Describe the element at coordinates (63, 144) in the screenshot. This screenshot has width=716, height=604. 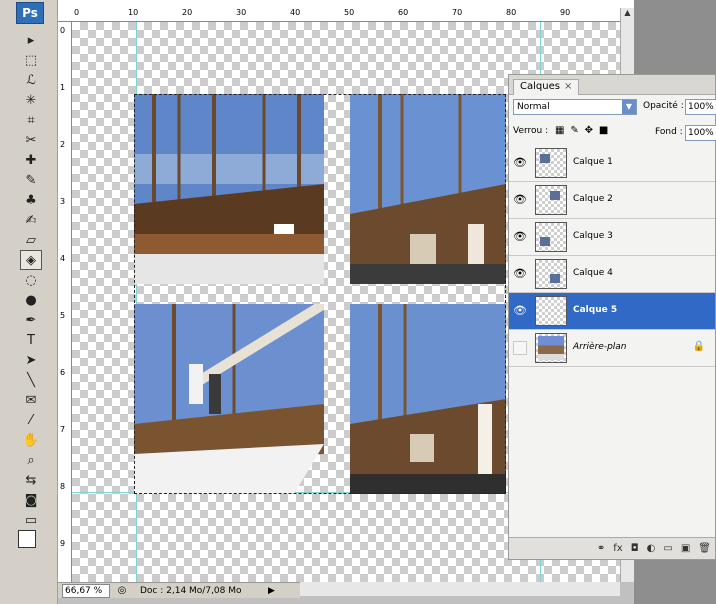
I see `ruler-tick-label: 2` at that location.